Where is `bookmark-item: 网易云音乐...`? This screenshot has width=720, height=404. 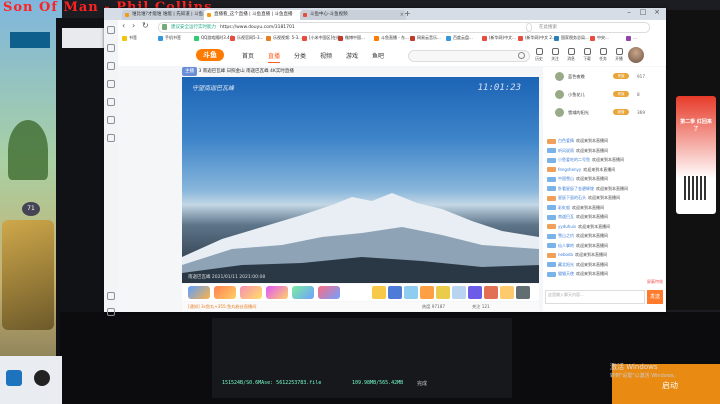 bookmark-item: 网易云音乐... is located at coordinates (425, 38).